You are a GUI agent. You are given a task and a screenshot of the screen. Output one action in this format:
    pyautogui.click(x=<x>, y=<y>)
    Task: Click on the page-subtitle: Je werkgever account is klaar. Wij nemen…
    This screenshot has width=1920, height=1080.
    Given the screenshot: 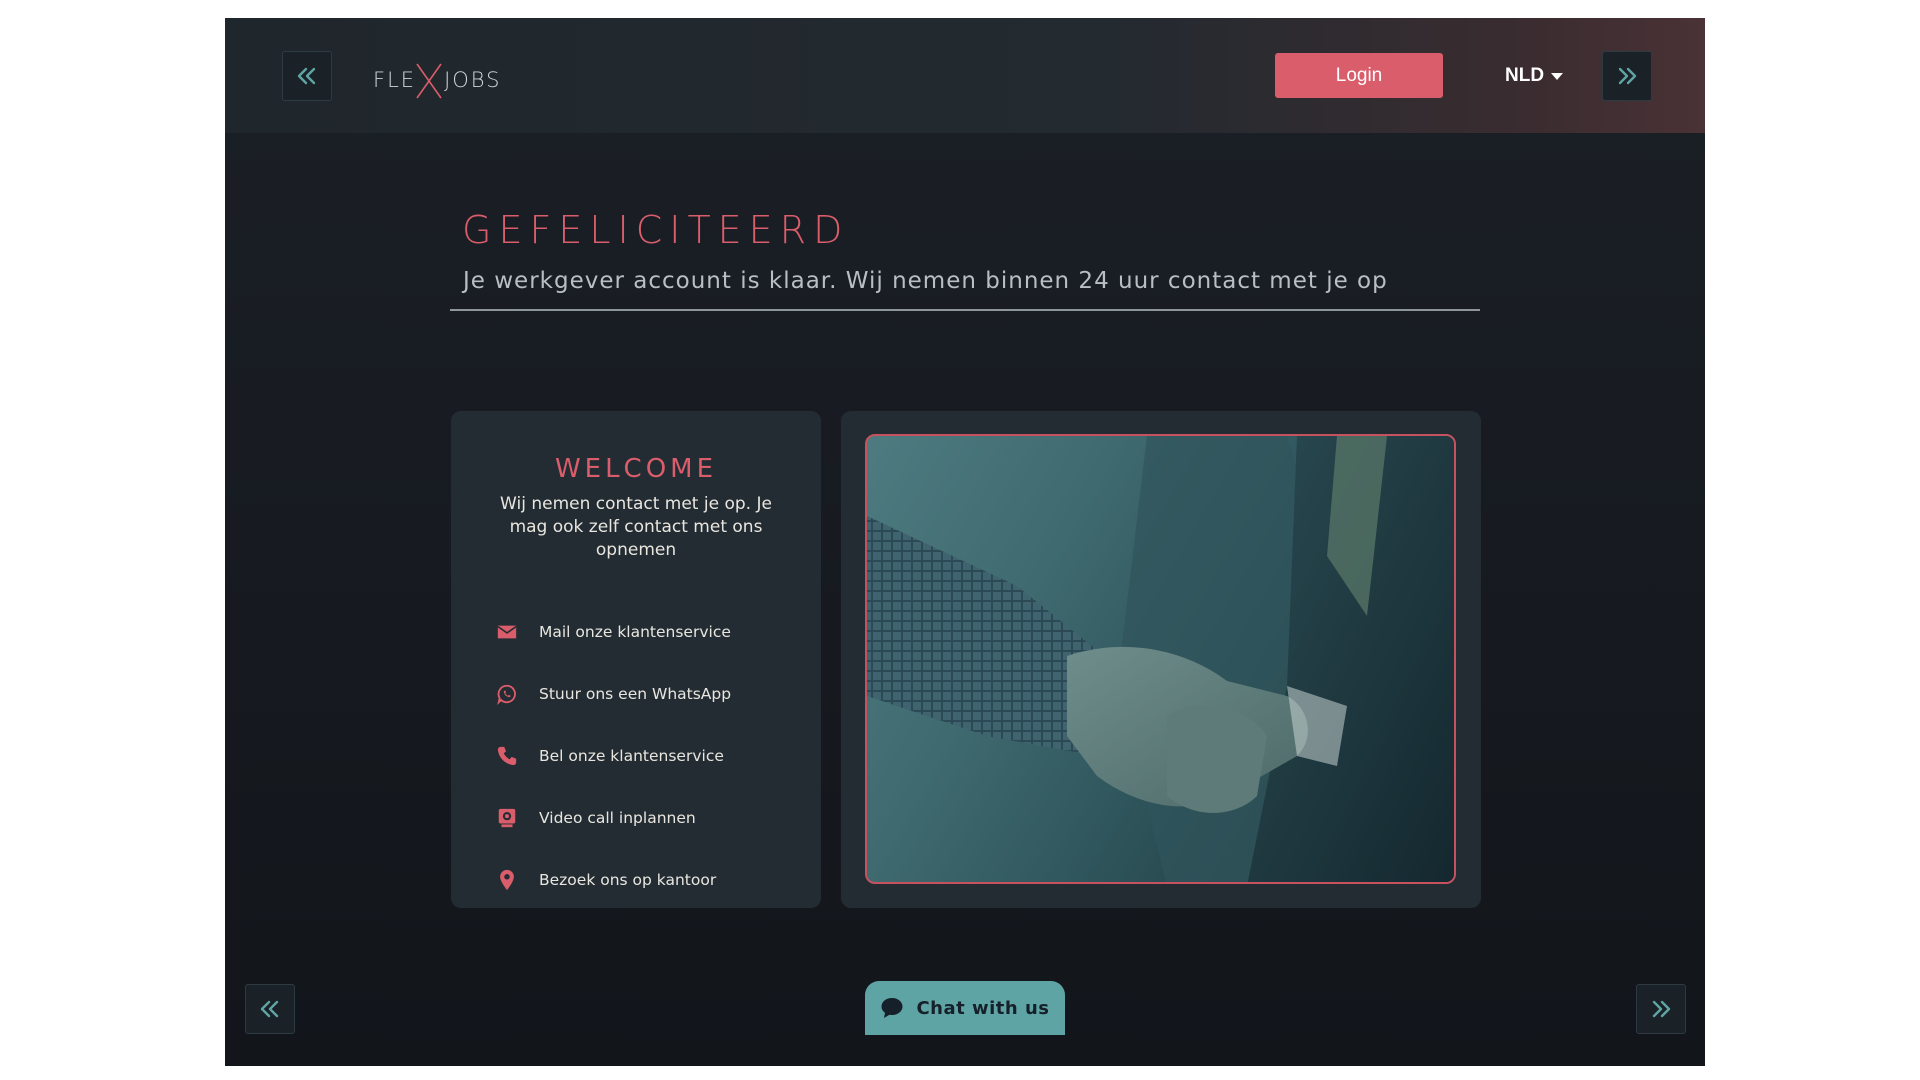 What is the action you would take?
    pyautogui.click(x=925, y=281)
    